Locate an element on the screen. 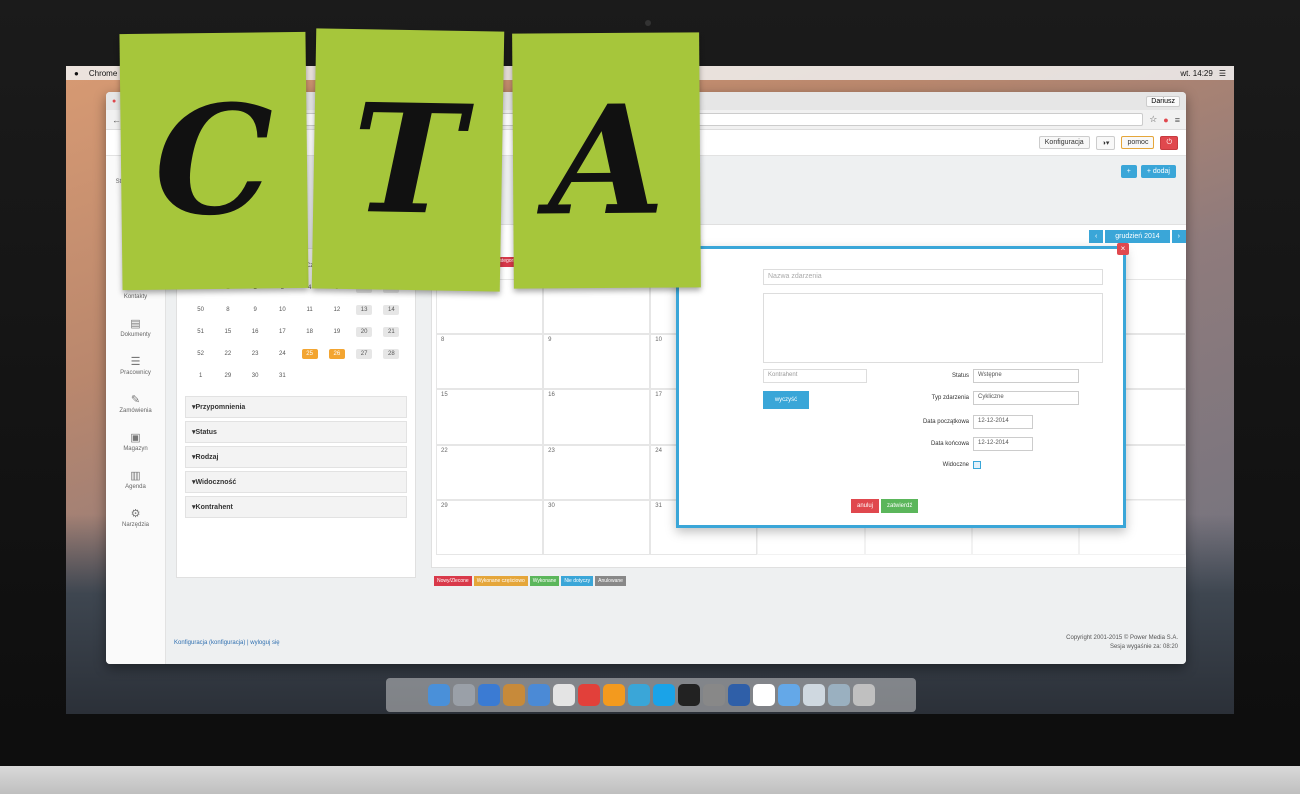 The image size is (1300, 794). mini-day: 31 is located at coordinates (282, 376).